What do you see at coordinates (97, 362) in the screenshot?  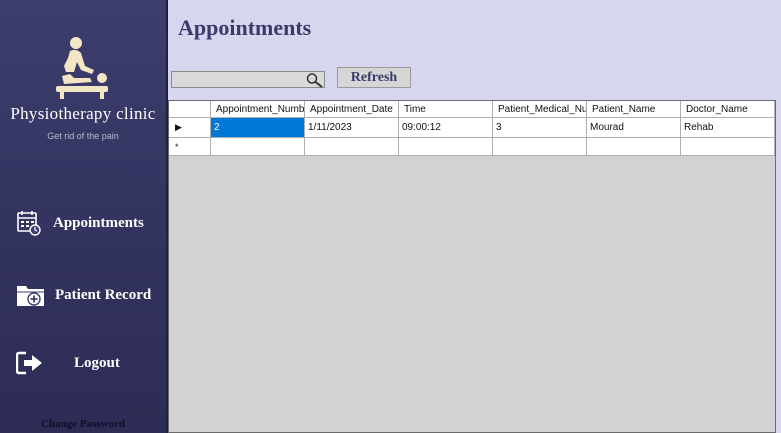 I see `nav-logout-label: Logout` at bounding box center [97, 362].